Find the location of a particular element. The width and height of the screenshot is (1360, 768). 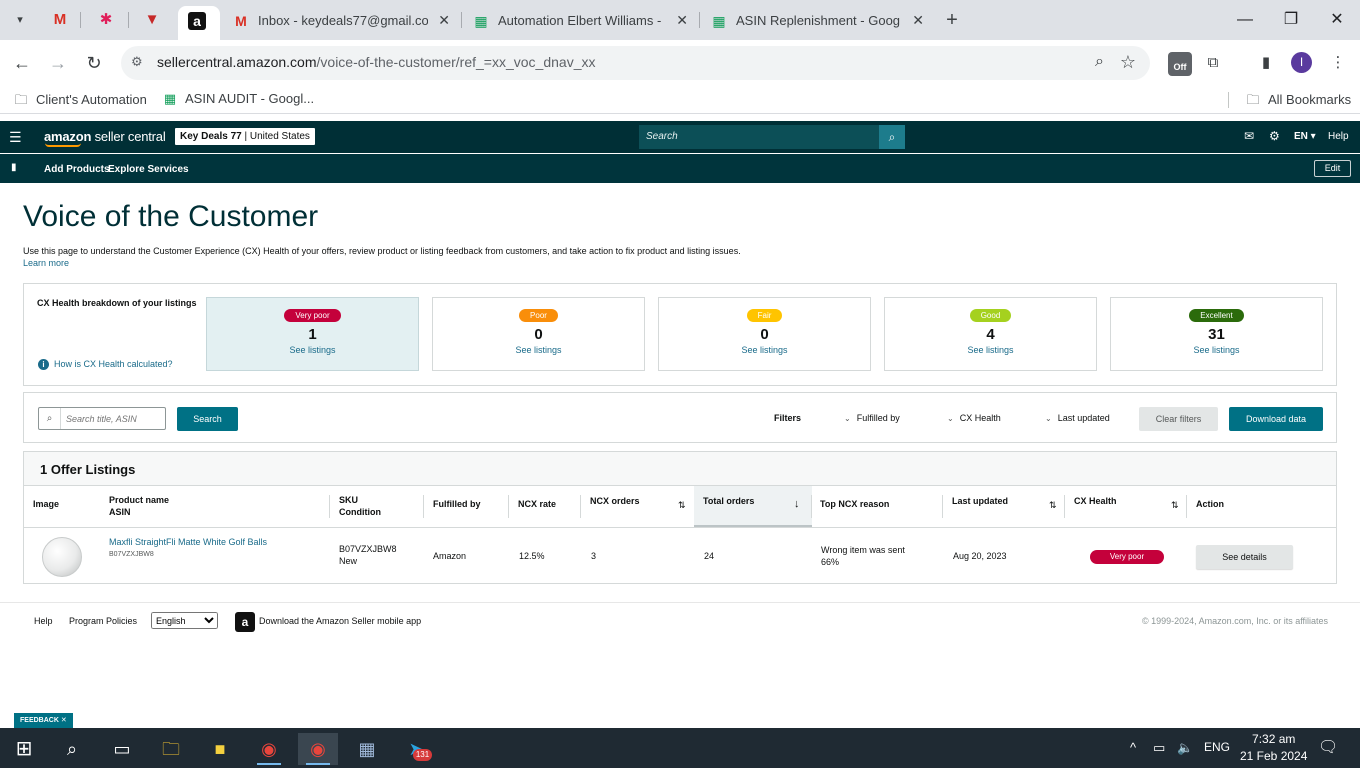

seller-central-logo: amazon seller central is located at coordinates (105, 138).